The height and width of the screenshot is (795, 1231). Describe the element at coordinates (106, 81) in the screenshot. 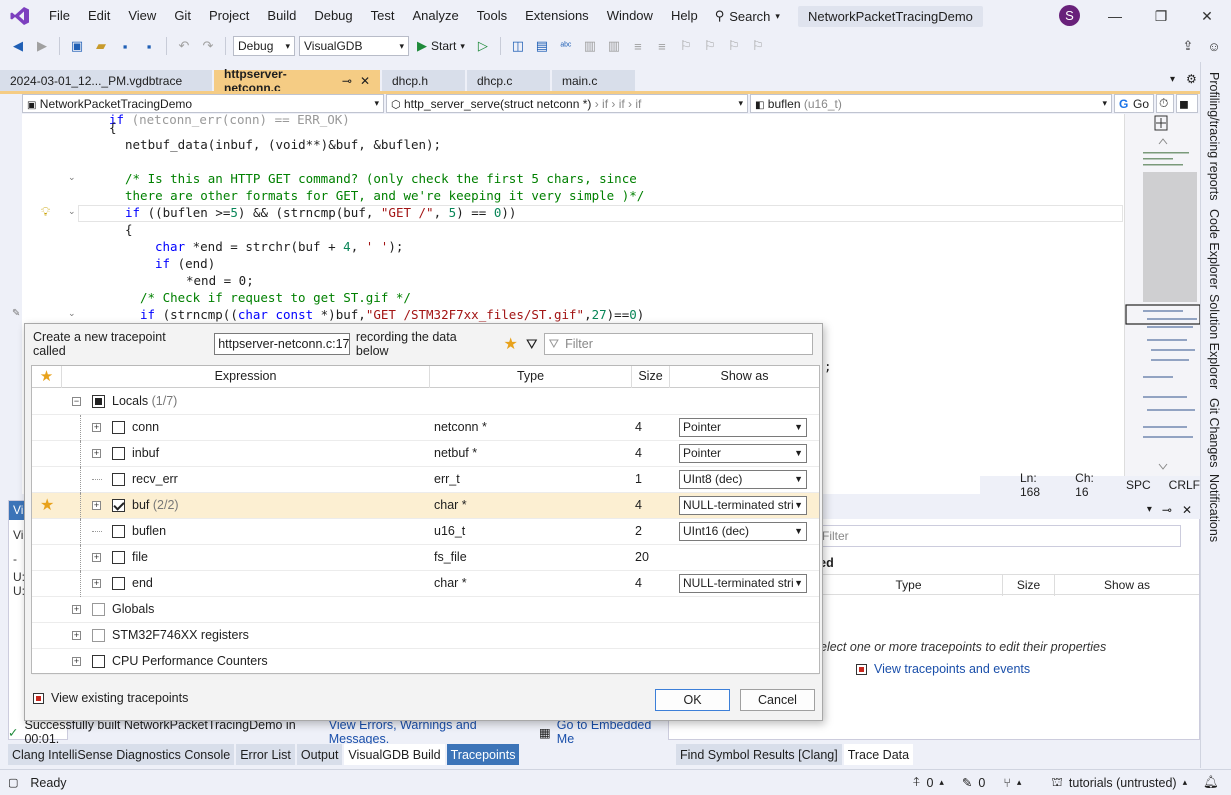

I see `doc-tab-trace: 2024-03-01_12..._PM.vgdbtrace` at that location.